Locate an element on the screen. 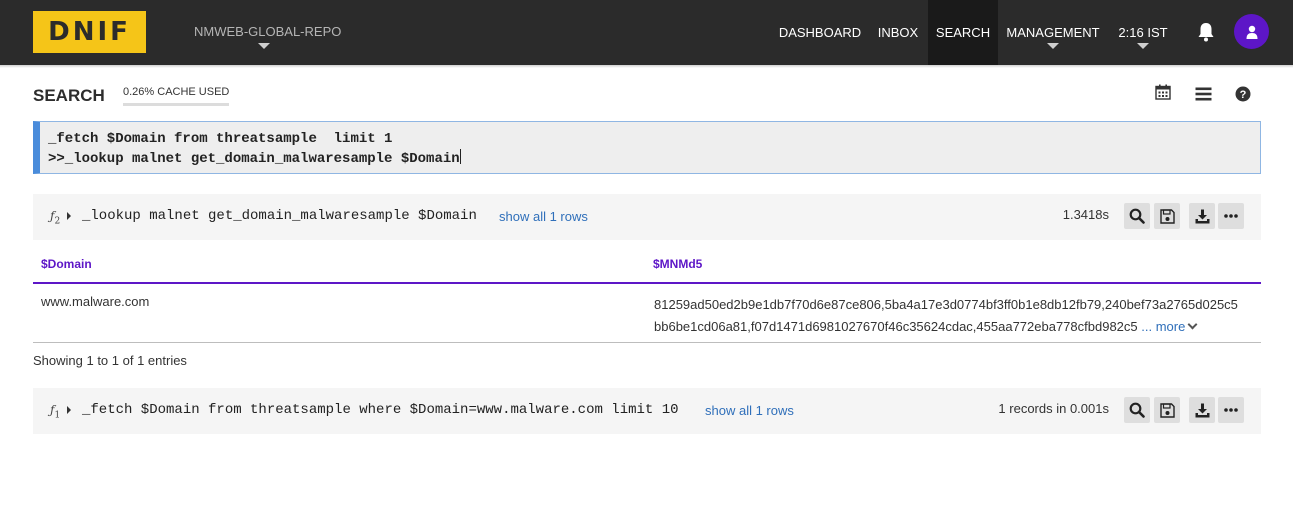  dnif-logo: DNIF is located at coordinates (89, 32).